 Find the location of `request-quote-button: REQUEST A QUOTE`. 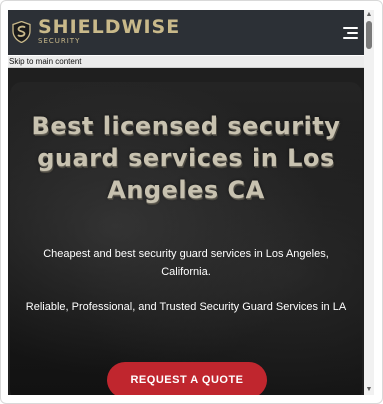

request-quote-button: REQUEST A QUOTE is located at coordinates (187, 378).